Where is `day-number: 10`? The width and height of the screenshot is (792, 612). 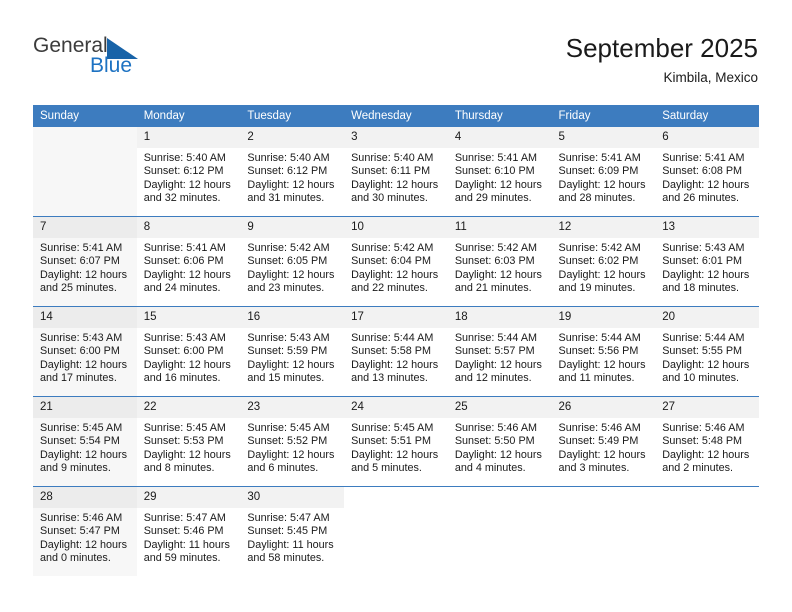 day-number: 10 is located at coordinates (396, 227).